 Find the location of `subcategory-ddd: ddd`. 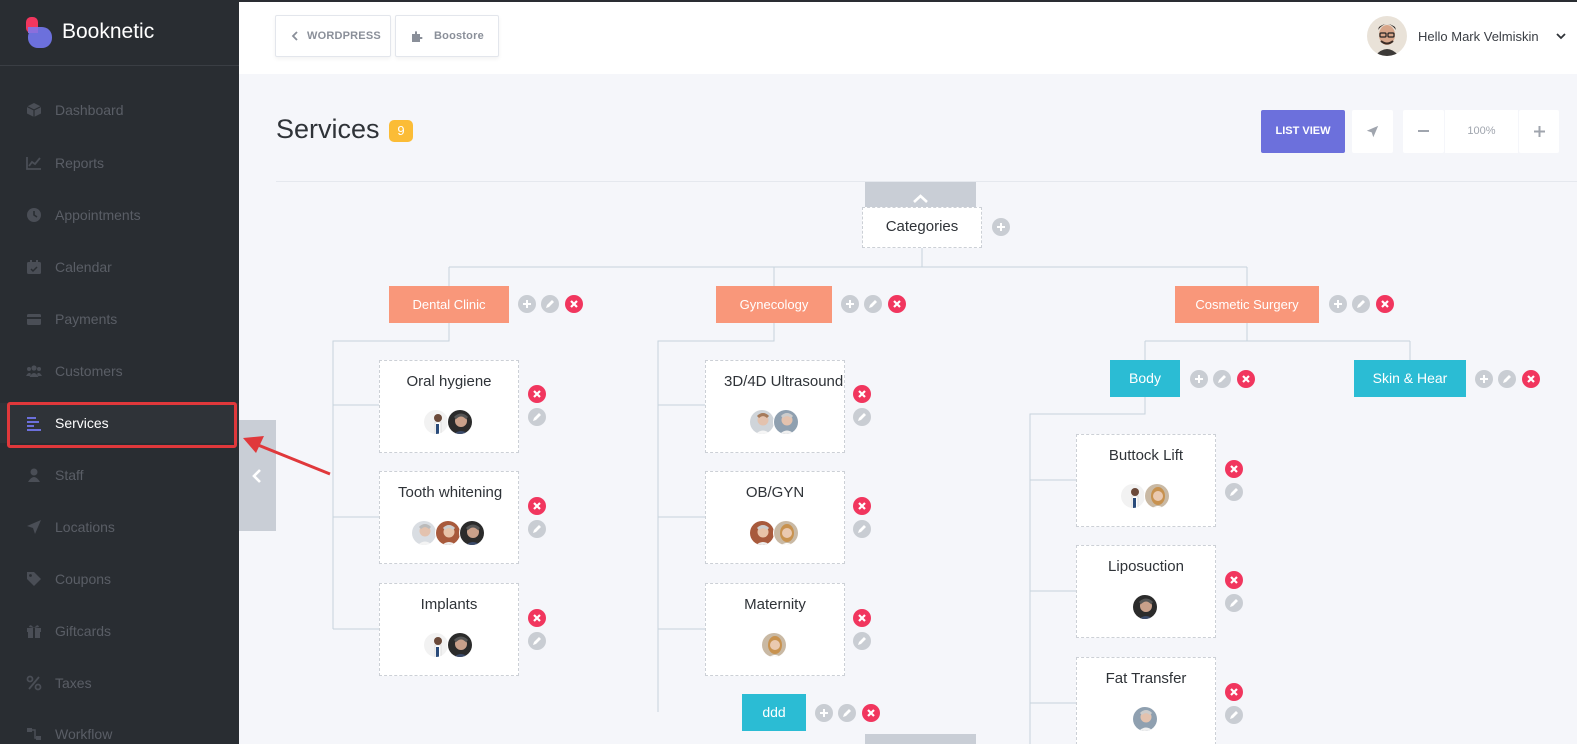

subcategory-ddd: ddd is located at coordinates (774, 712).